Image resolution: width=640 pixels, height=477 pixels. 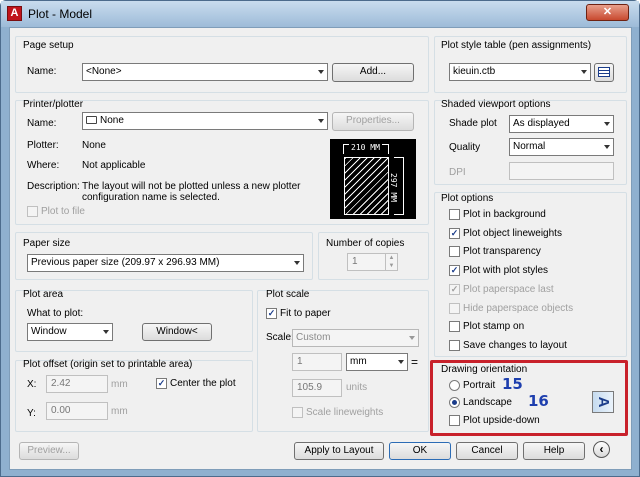 I want to click on printer-name-value: None, so click(x=112, y=120).